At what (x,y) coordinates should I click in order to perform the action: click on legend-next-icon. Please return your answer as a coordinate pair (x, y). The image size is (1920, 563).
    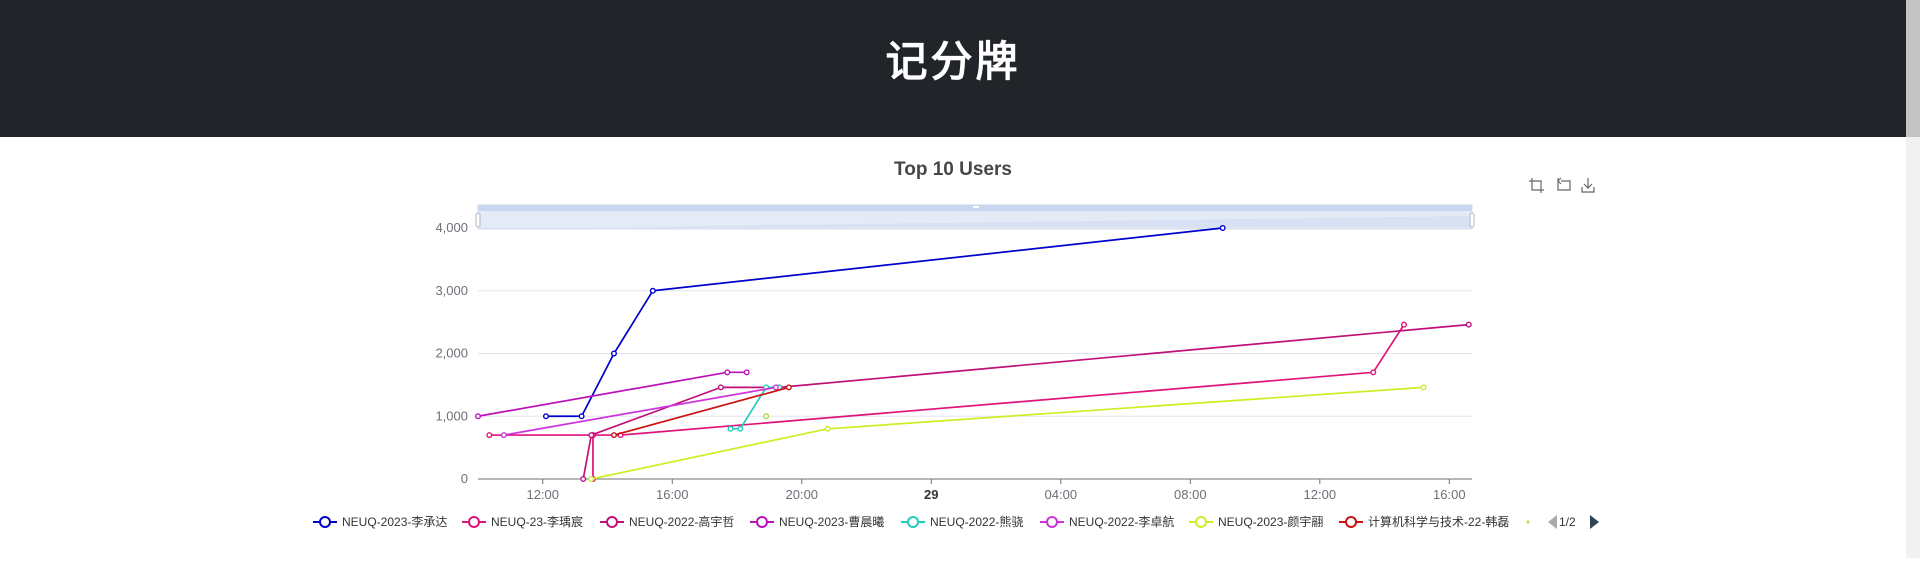
    Looking at the image, I should click on (1594, 522).